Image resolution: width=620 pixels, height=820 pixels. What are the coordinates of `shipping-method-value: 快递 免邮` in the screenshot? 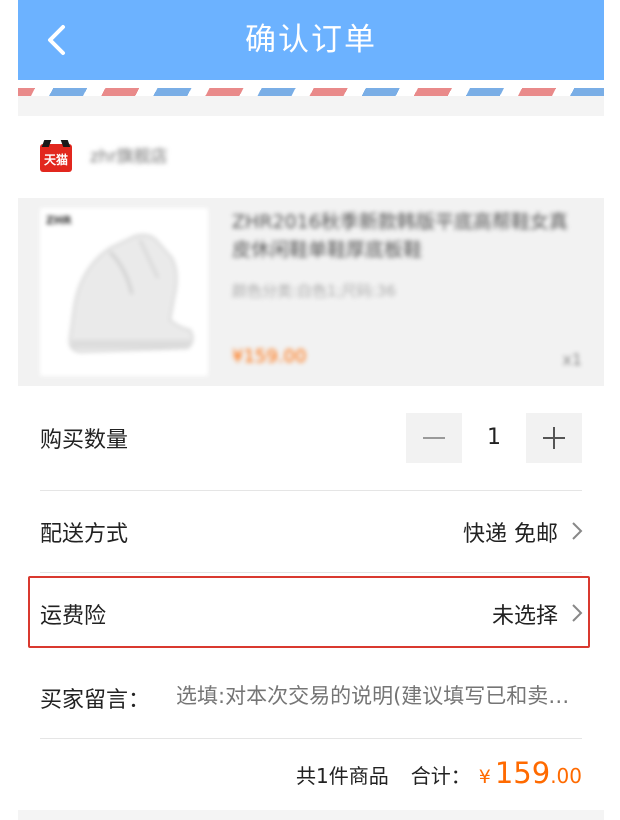 It's located at (510, 534).